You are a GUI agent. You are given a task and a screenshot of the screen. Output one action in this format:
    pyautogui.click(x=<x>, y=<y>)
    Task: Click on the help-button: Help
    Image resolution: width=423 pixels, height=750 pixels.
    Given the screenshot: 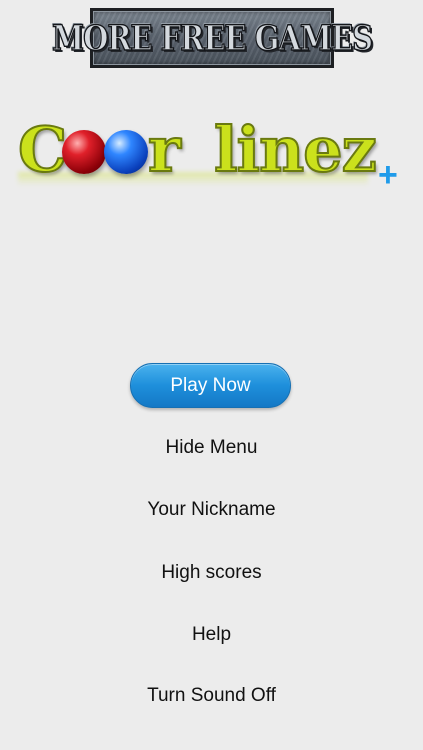 What is the action you would take?
    pyautogui.click(x=211, y=635)
    